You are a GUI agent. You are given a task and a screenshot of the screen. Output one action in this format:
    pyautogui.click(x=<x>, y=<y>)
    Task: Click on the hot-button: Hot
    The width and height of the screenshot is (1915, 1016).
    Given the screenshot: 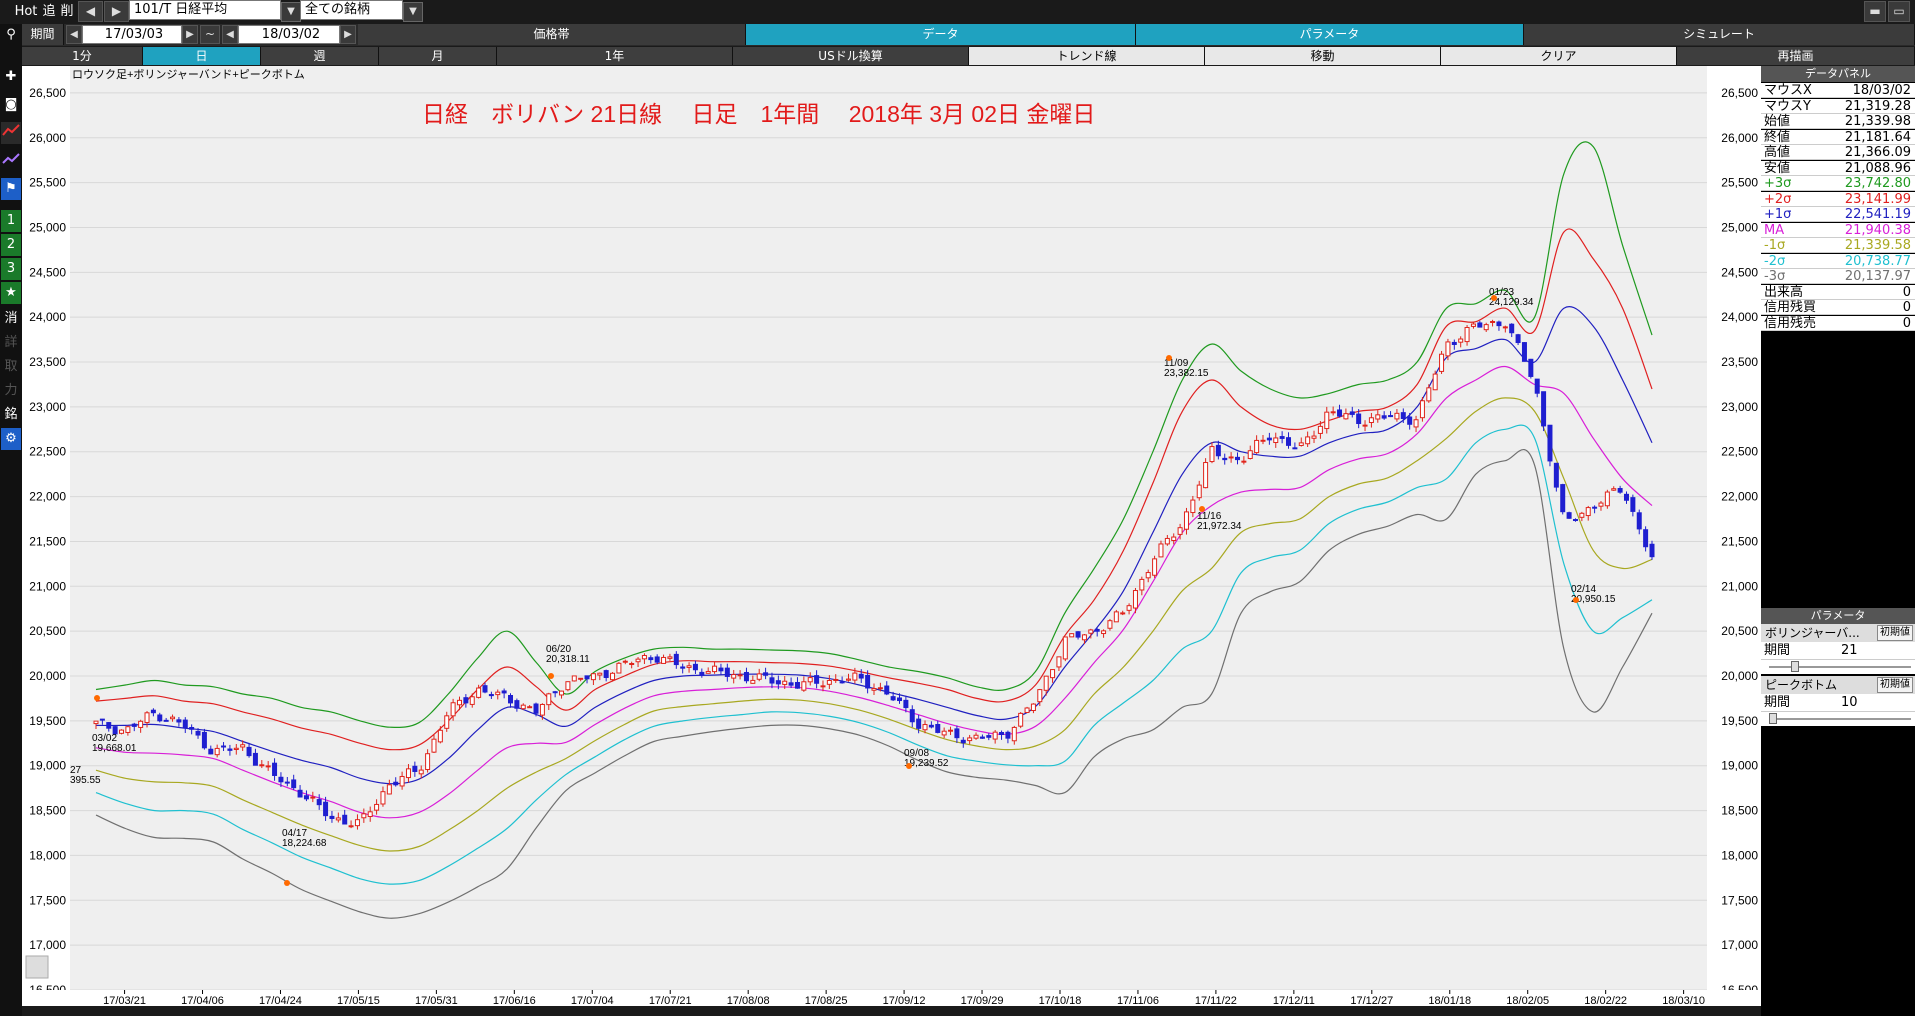 What is the action you would take?
    pyautogui.click(x=26, y=12)
    